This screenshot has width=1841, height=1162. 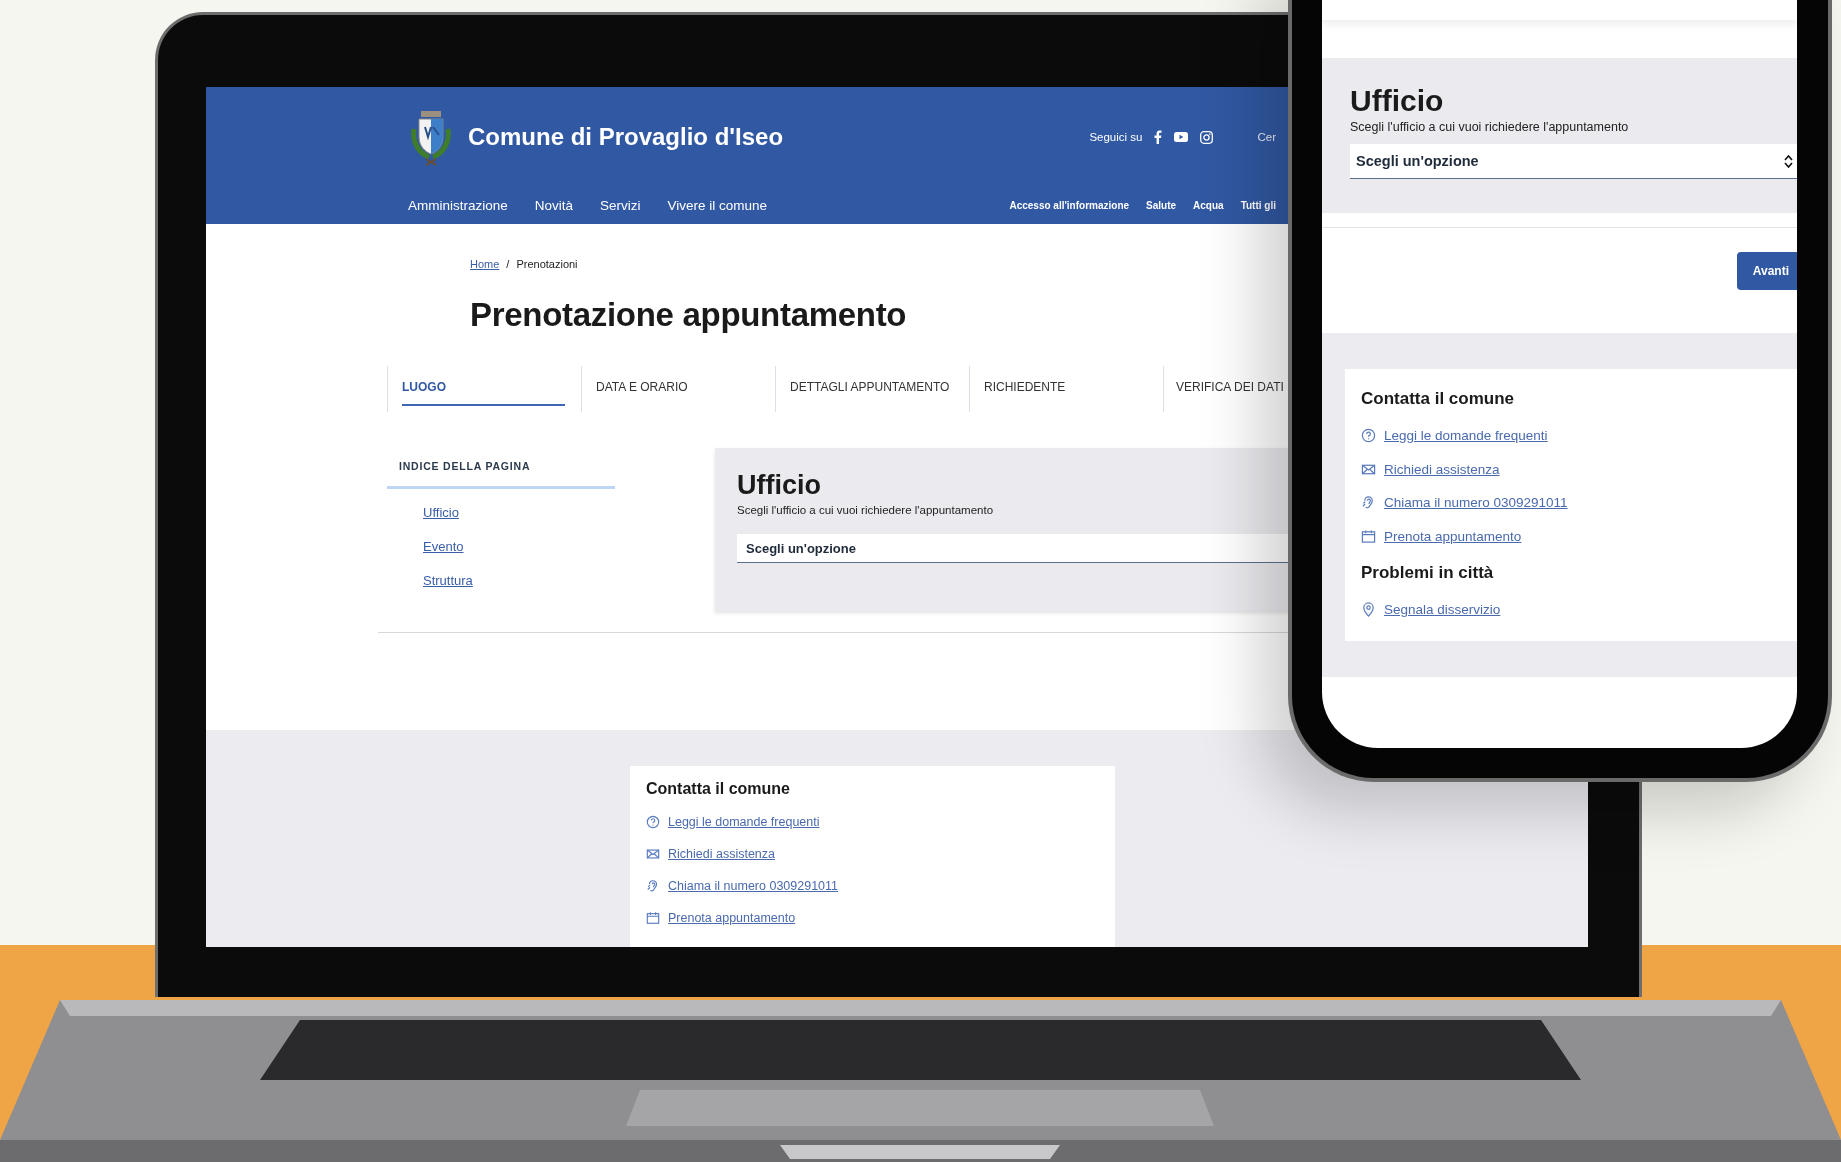 What do you see at coordinates (620, 205) in the screenshot?
I see `nav-link: Servizi` at bounding box center [620, 205].